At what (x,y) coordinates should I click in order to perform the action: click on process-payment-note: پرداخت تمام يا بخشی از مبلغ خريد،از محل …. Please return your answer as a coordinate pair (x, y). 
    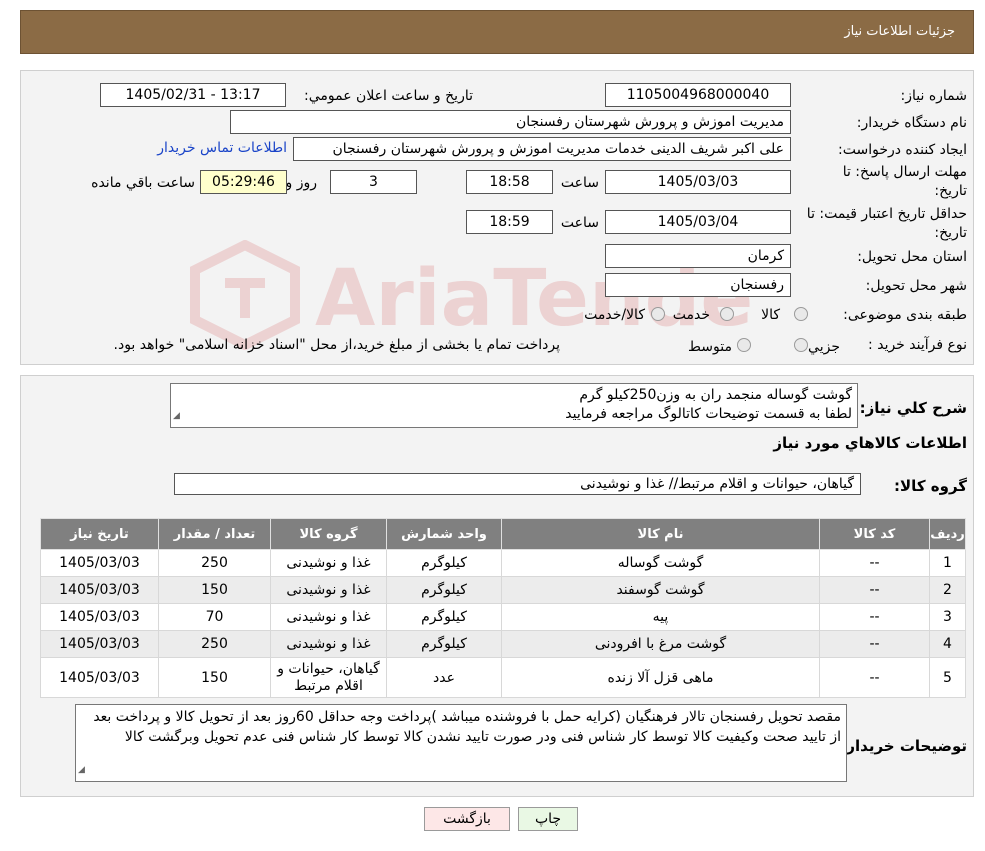
    Looking at the image, I should click on (336, 345).